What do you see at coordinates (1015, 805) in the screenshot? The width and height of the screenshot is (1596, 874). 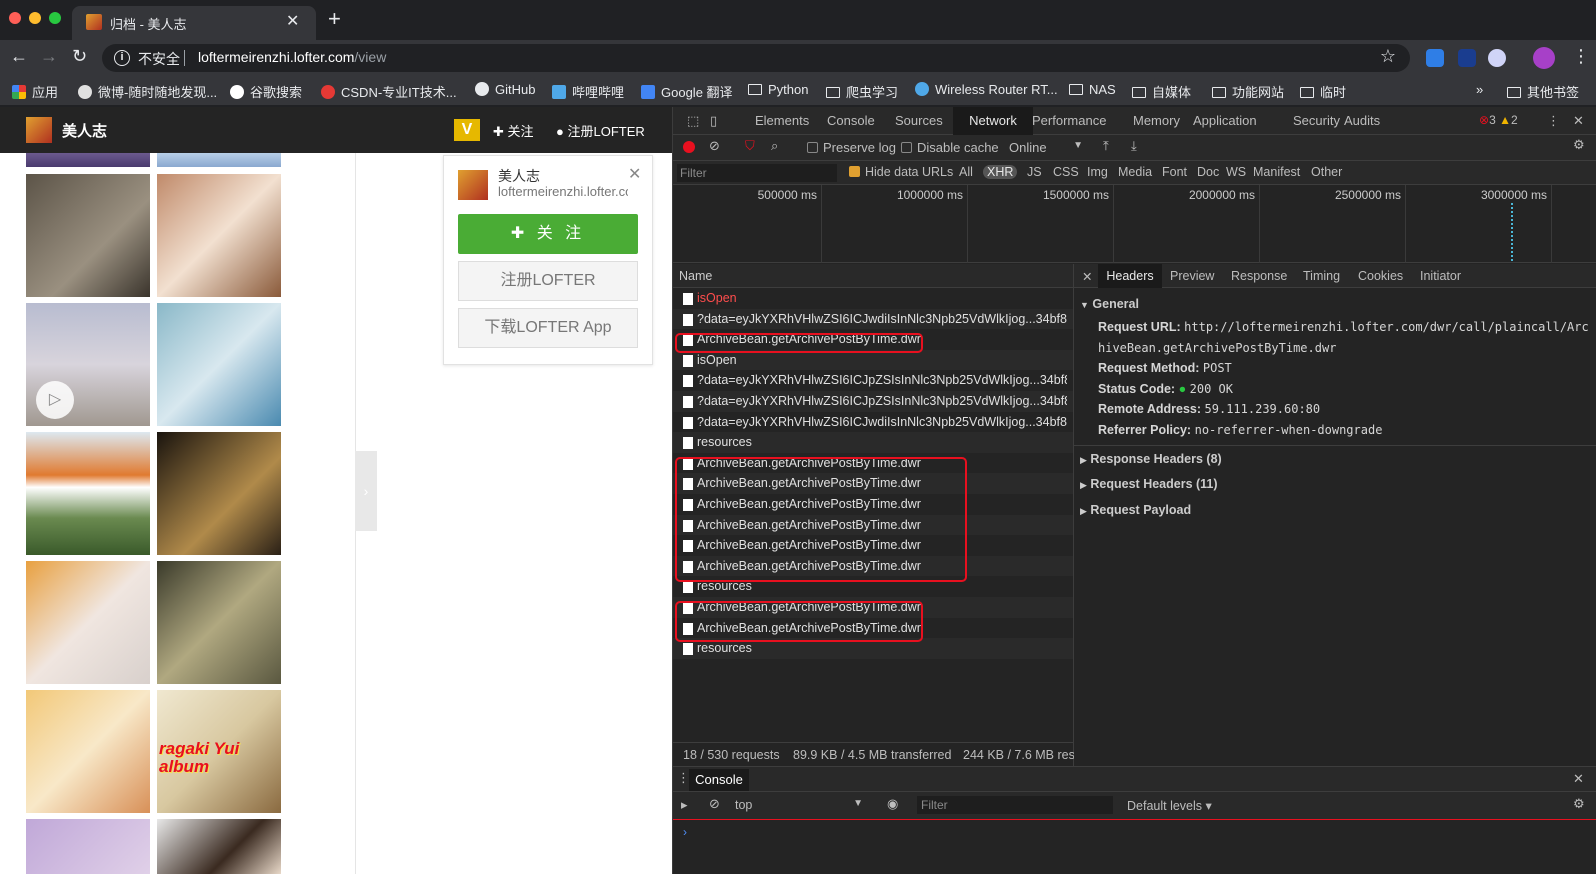 I see `console-filter-input: Filter` at bounding box center [1015, 805].